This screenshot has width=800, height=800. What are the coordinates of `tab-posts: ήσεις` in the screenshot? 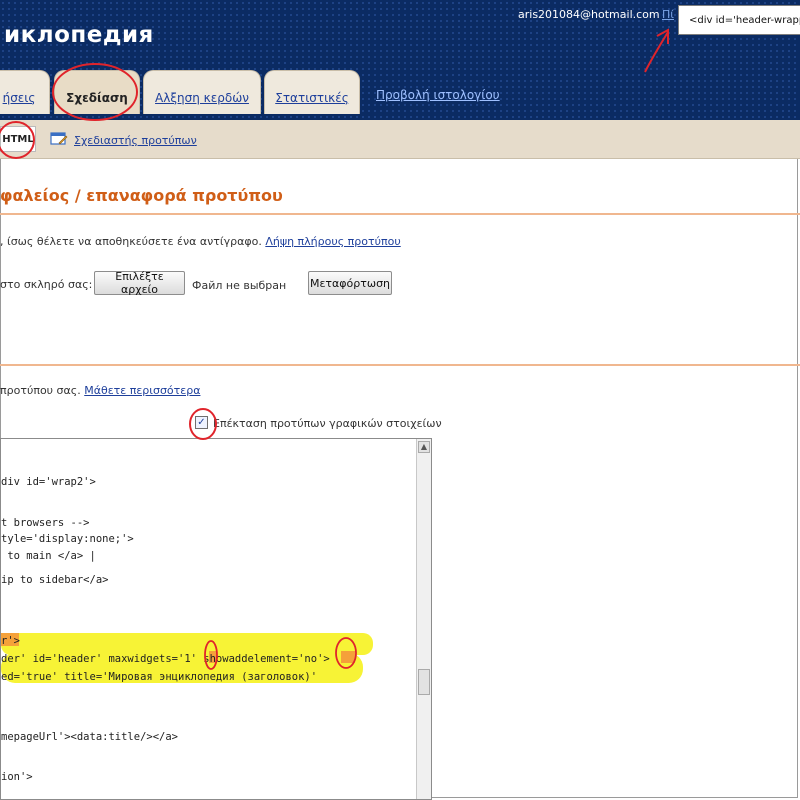 It's located at (25, 92).